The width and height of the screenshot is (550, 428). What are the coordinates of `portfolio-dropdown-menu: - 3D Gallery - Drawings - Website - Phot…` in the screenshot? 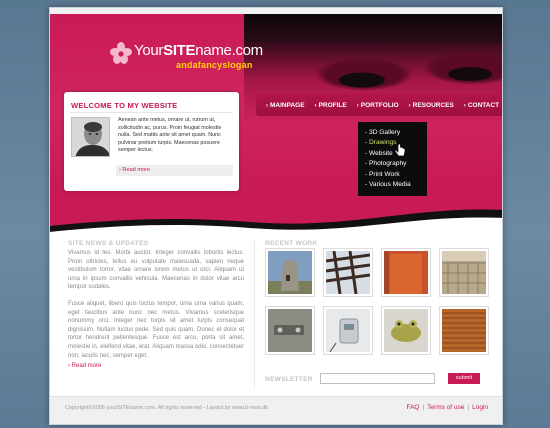 It's located at (392, 161).